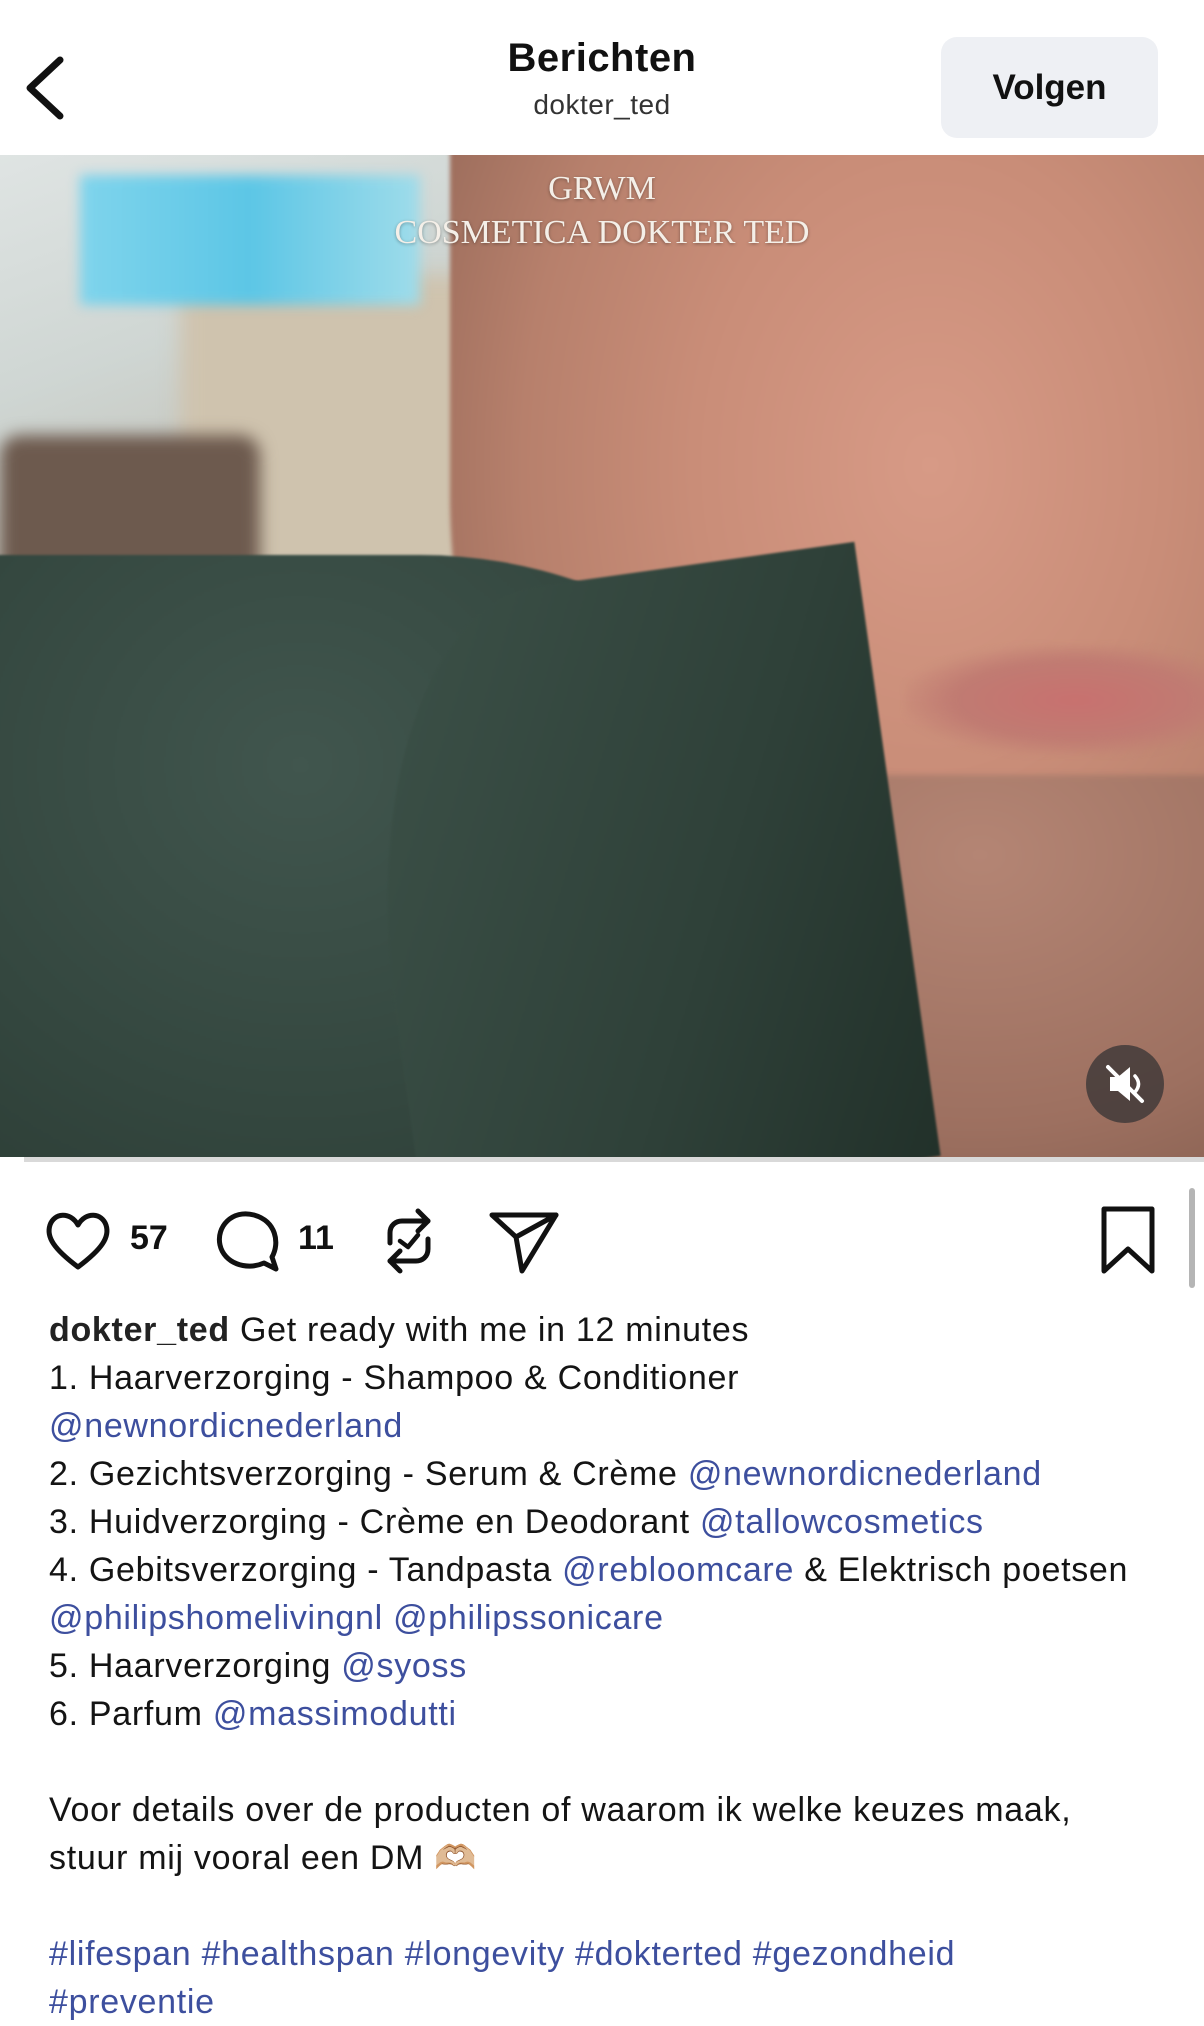 The width and height of the screenshot is (1204, 2026). I want to click on heart-icon, so click(78, 1241).